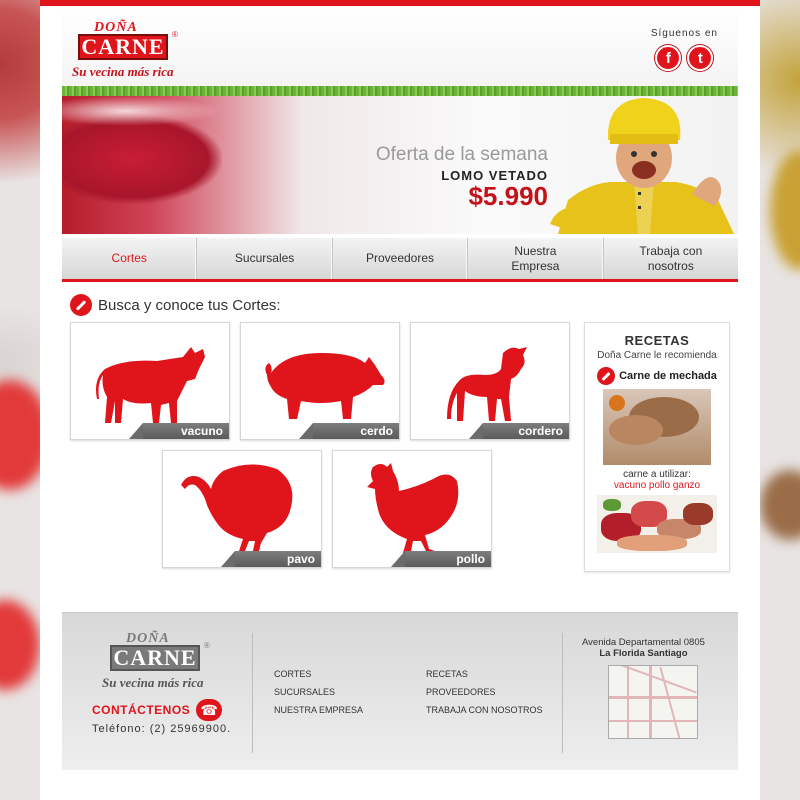  What do you see at coordinates (657, 485) in the screenshot?
I see `recipe-meat-list: vacuno pollo ganzo` at bounding box center [657, 485].